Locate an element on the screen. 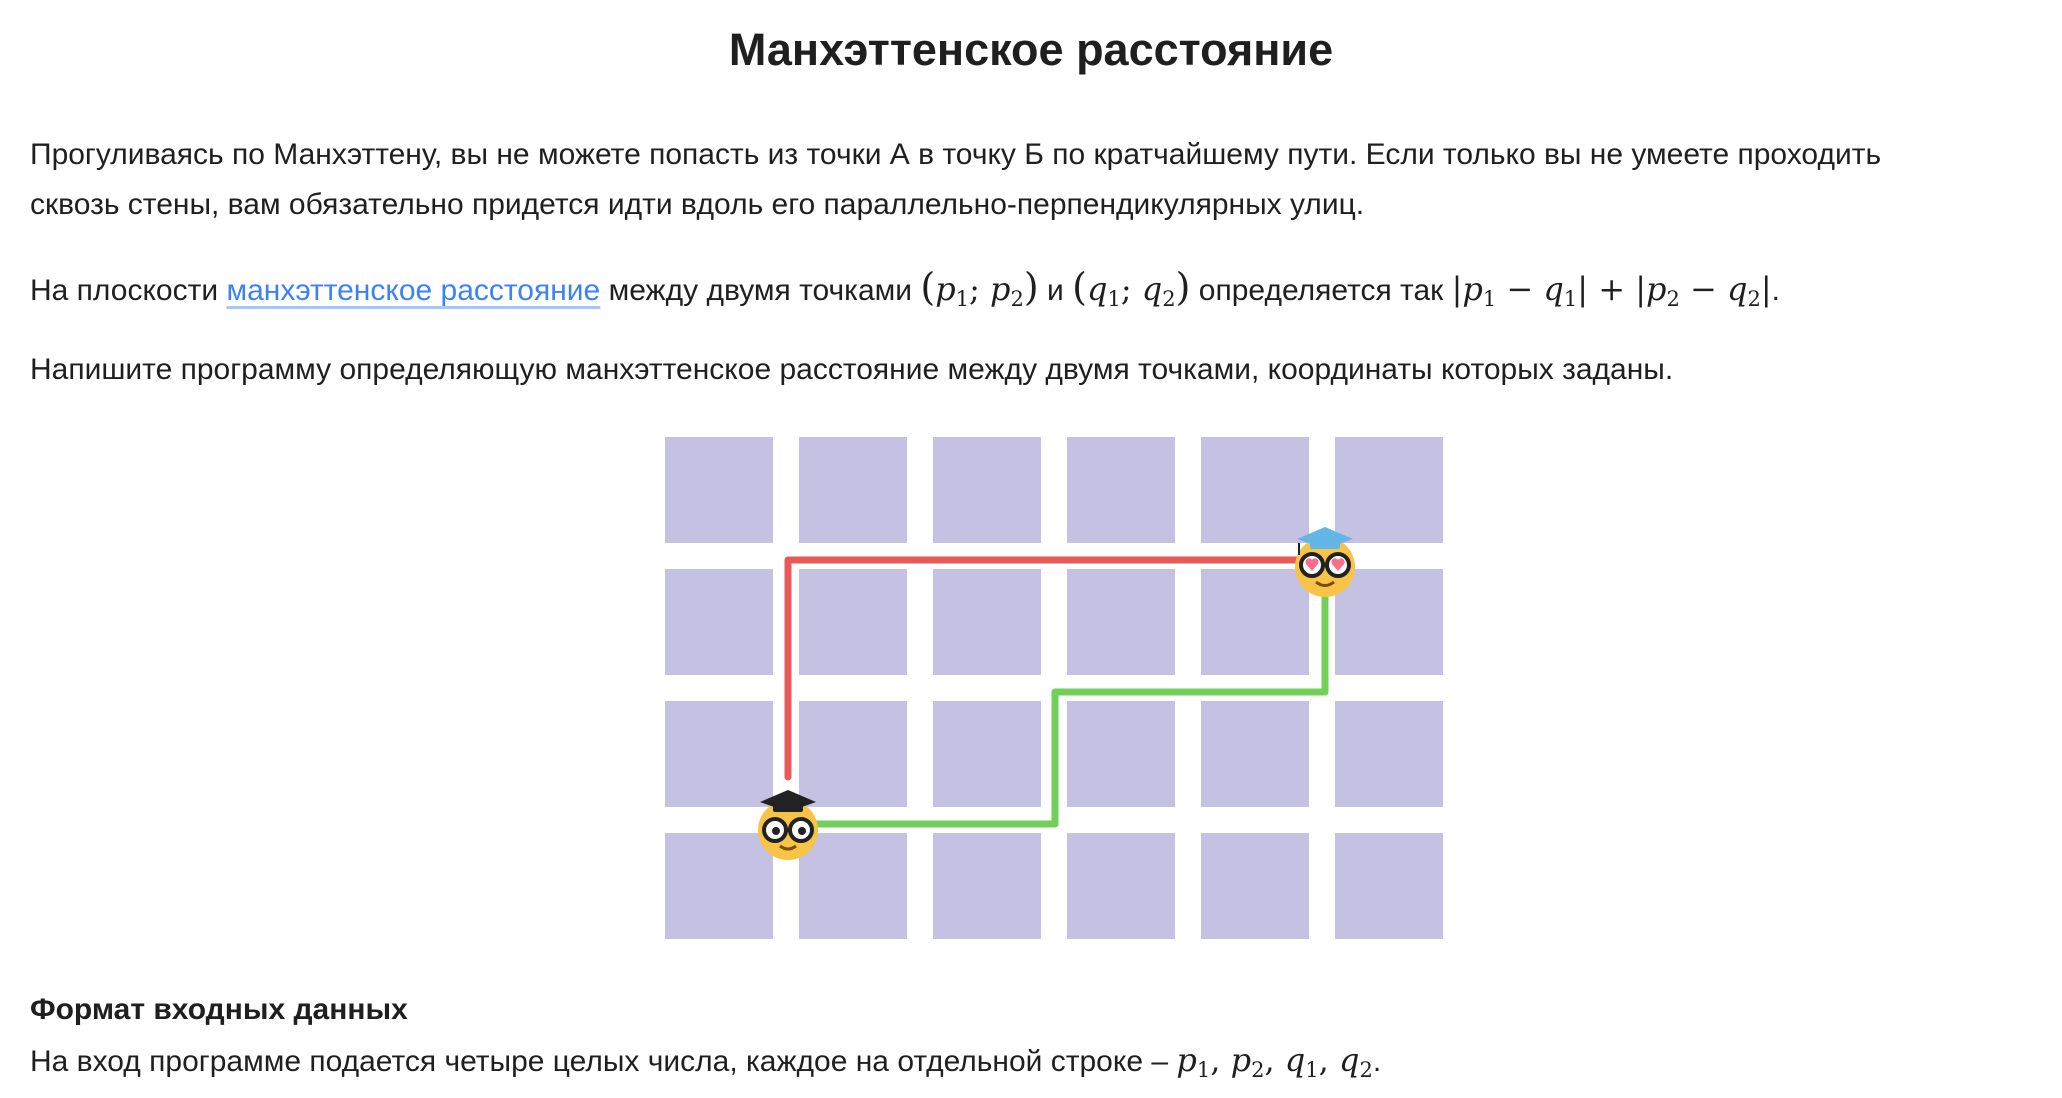 The image size is (2062, 1098). point-q-formula: (q1; q2) is located at coordinates (1131, 288).